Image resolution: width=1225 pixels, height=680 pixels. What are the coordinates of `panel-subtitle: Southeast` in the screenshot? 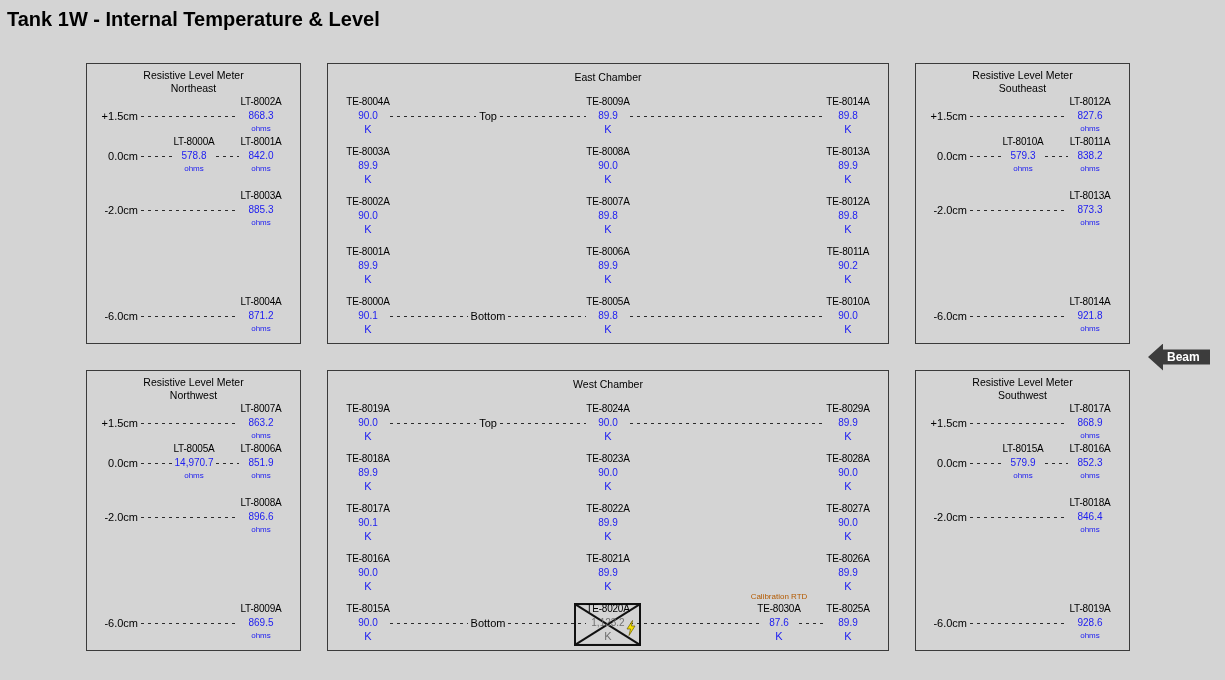 It's located at (1022, 88).